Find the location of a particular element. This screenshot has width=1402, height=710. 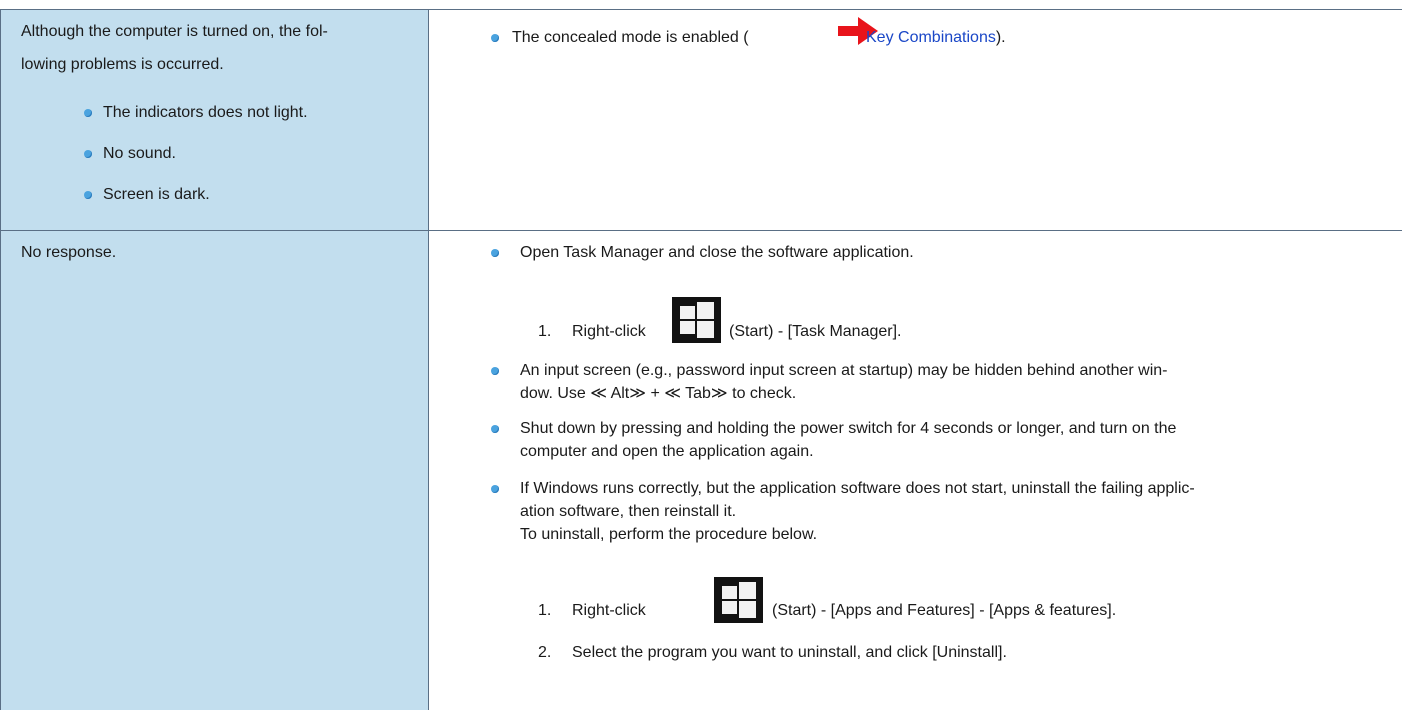

concealed-mode-suffix: ). is located at coordinates (1000, 37).